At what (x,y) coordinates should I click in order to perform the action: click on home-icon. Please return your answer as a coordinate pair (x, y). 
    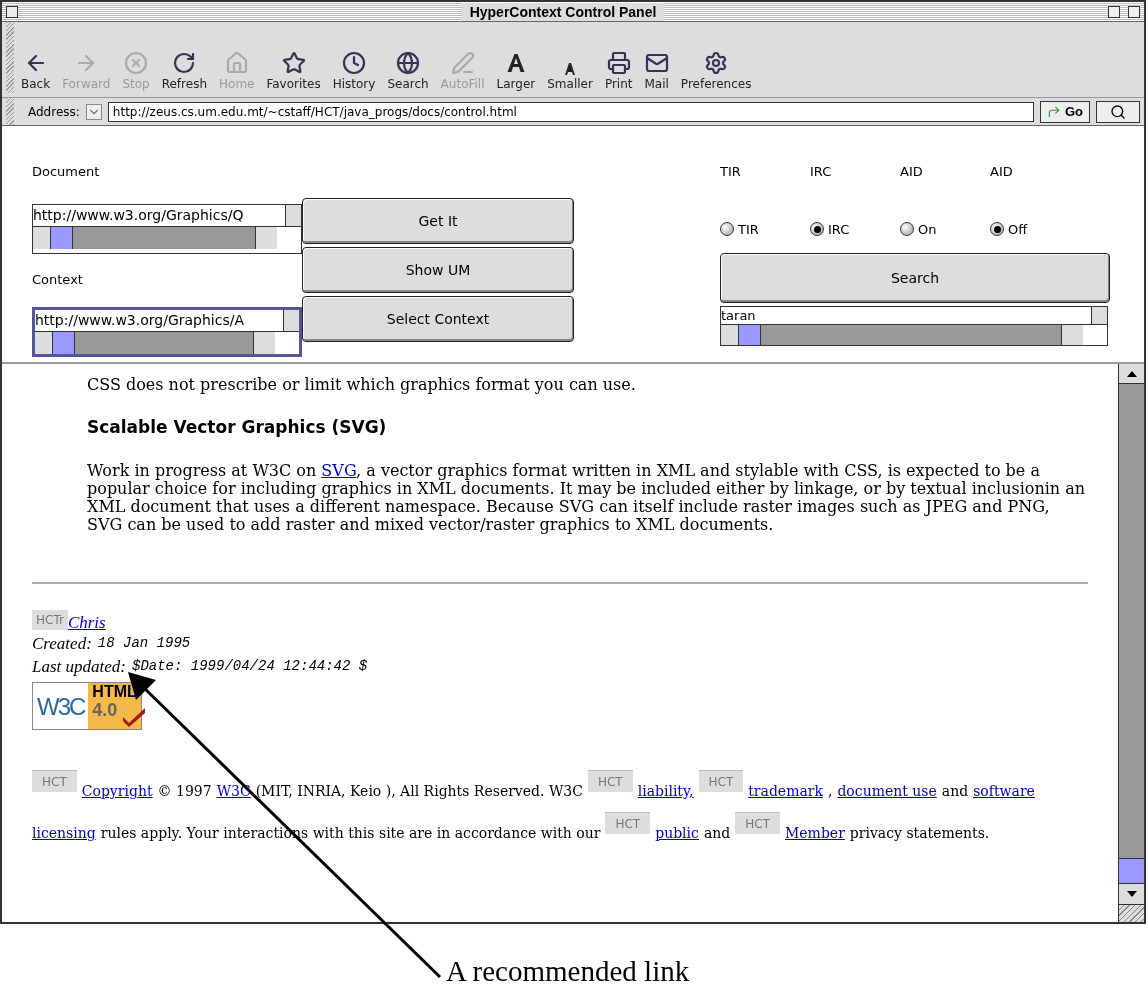
    Looking at the image, I should click on (236, 63).